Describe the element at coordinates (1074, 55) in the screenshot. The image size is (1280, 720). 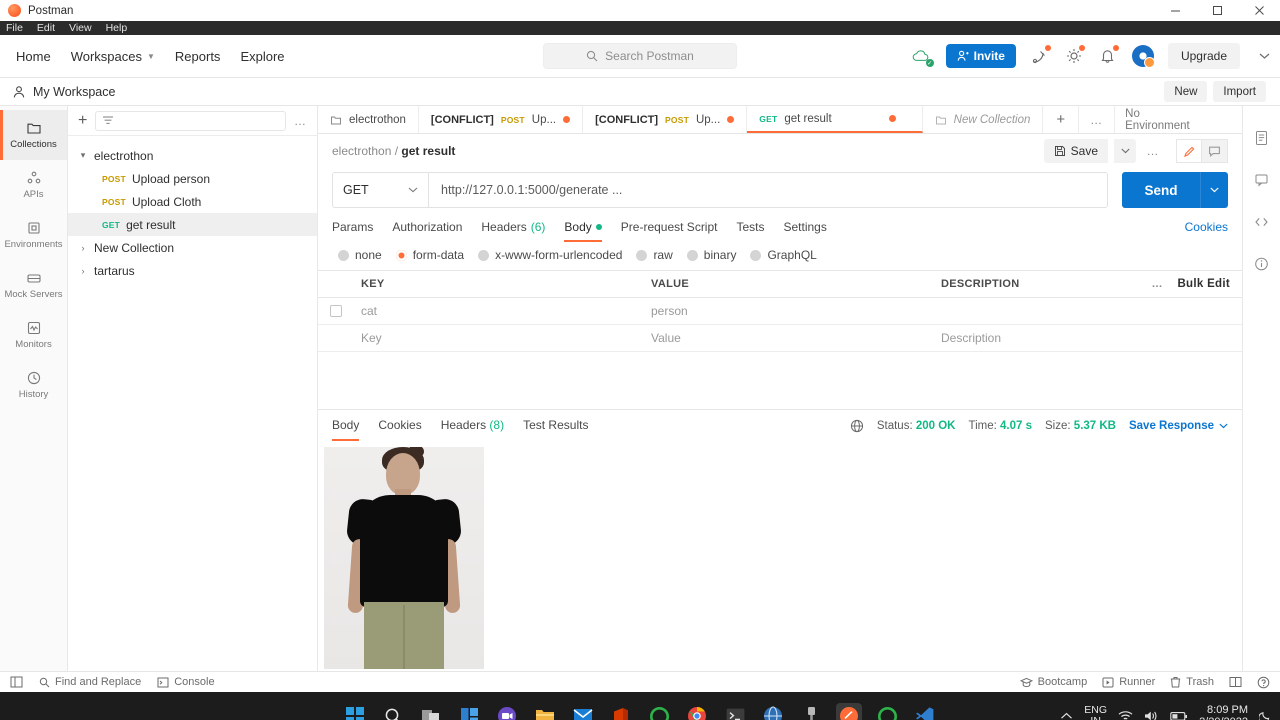
I see `gear-icon` at that location.